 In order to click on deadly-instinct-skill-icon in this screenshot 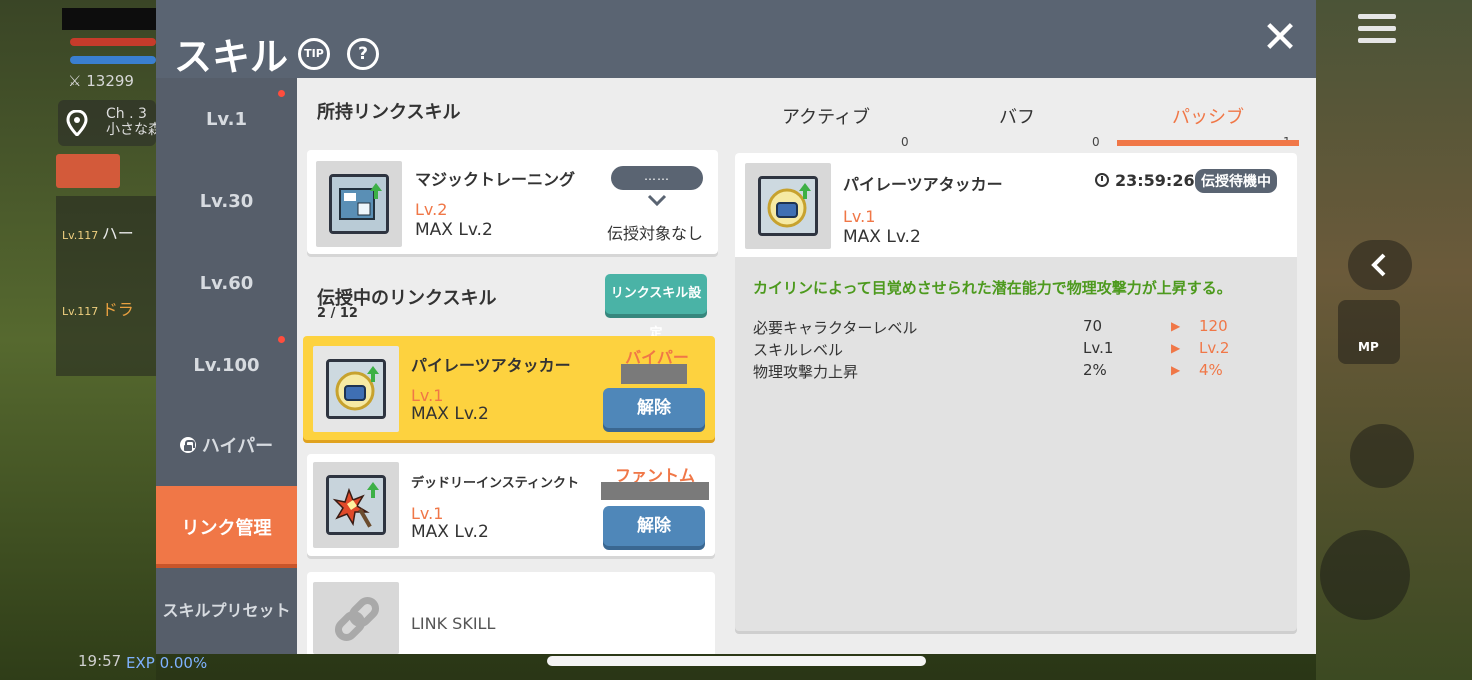, I will do `click(356, 505)`.